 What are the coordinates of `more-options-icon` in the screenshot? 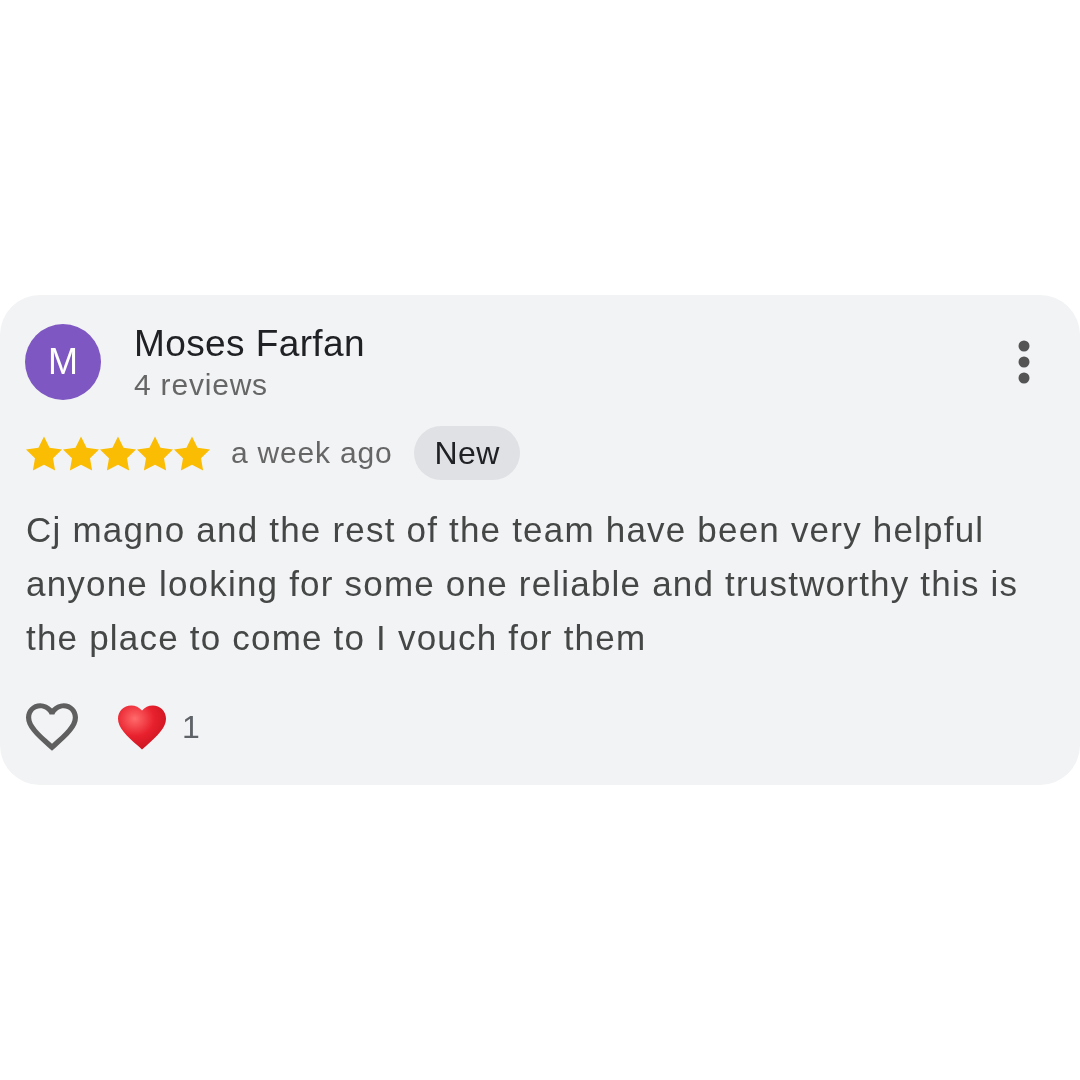 It's located at (1024, 362).